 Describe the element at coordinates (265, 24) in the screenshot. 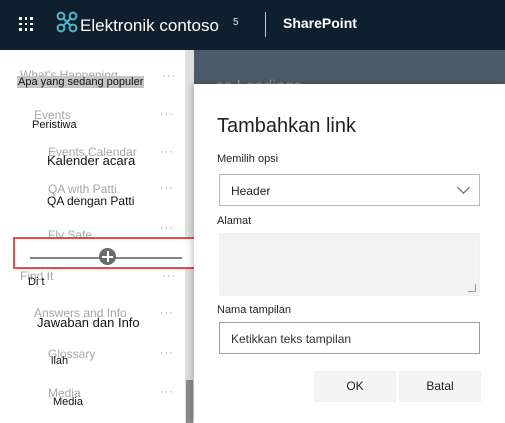

I see `suite-divider` at that location.